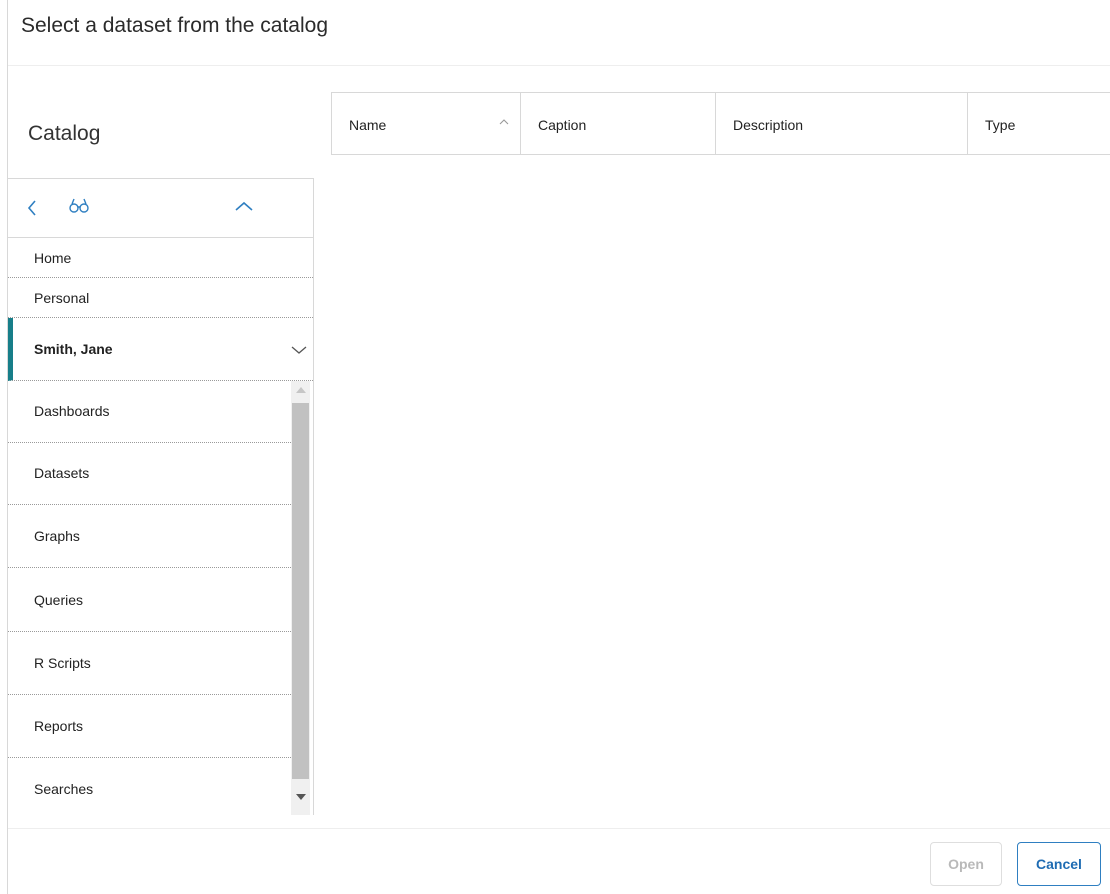 The image size is (1110, 894). I want to click on scroll-down-arrow-icon, so click(301, 797).